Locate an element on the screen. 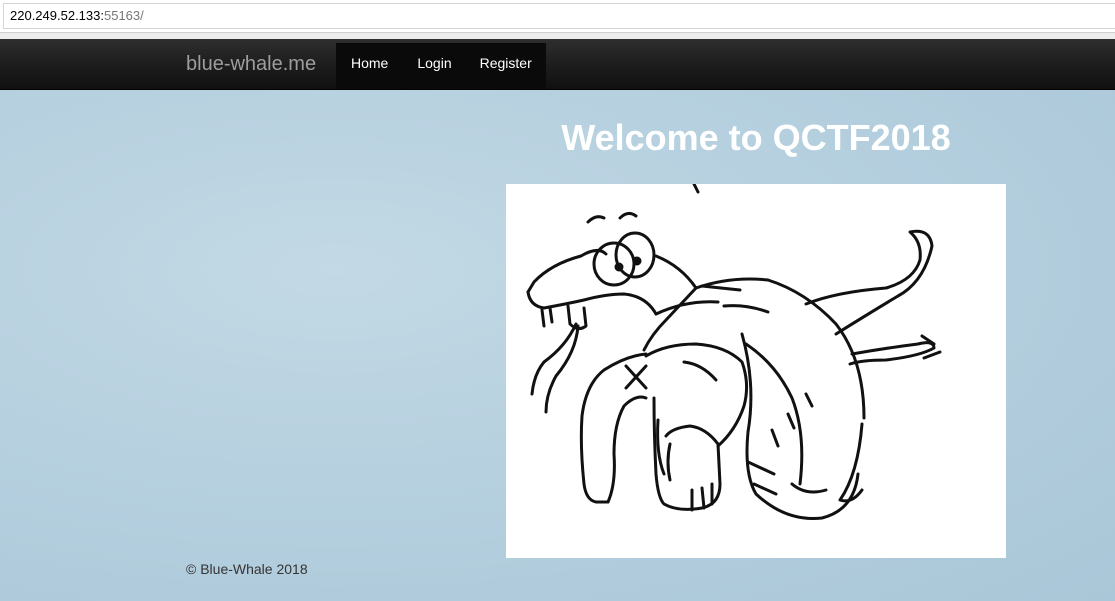 Image resolution: width=1115 pixels, height=601 pixels. nav-login: Login is located at coordinates (434, 66).